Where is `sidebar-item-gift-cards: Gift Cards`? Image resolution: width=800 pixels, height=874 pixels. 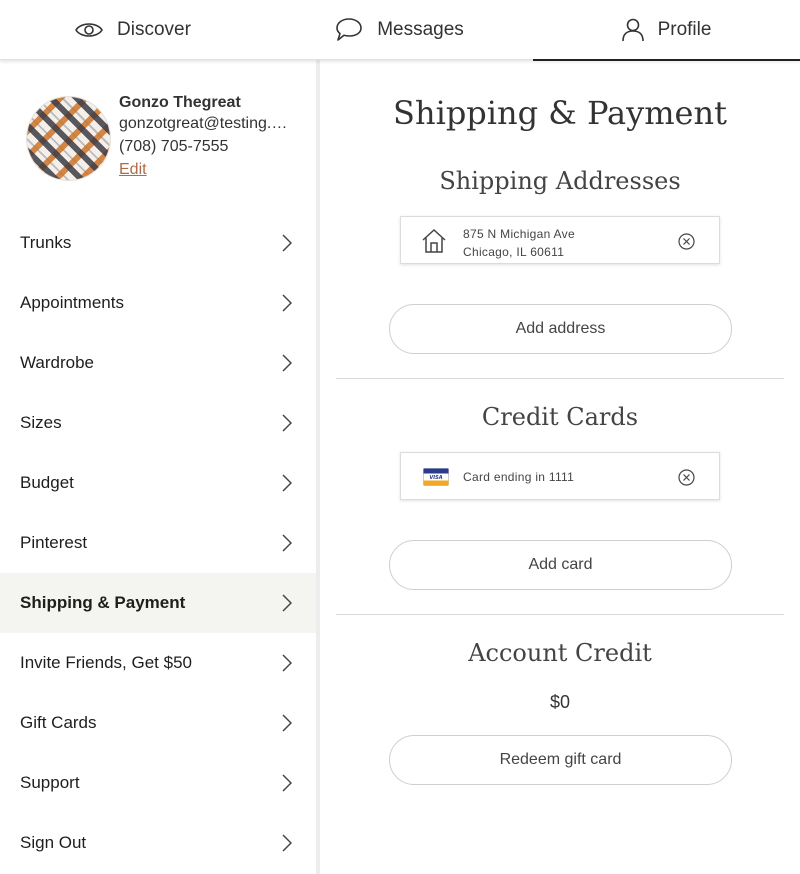
sidebar-item-gift-cards: Gift Cards is located at coordinates (158, 723).